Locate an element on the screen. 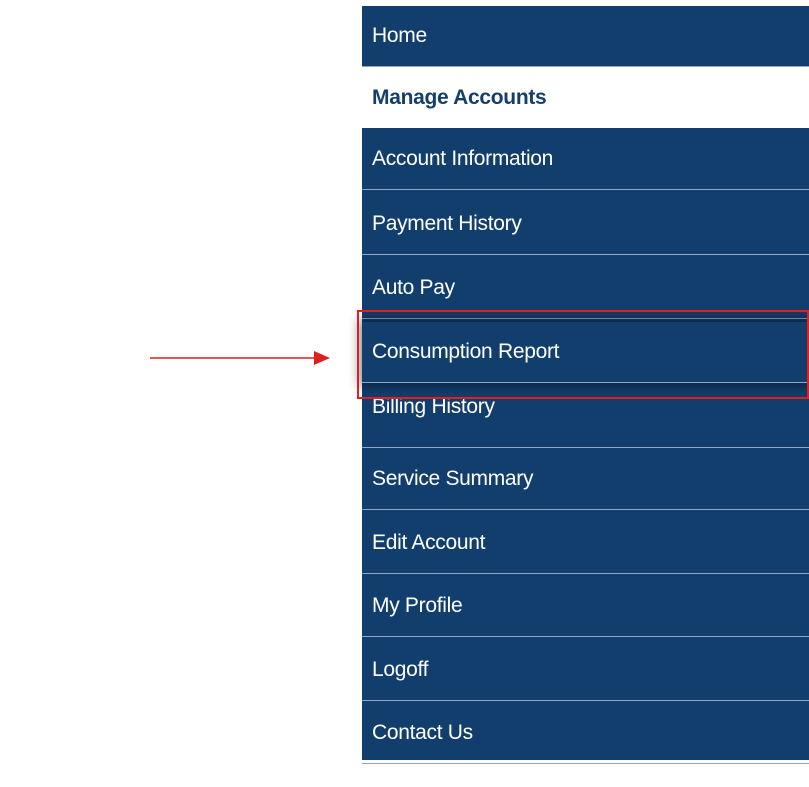  menu-item-home: Home is located at coordinates (585, 36).